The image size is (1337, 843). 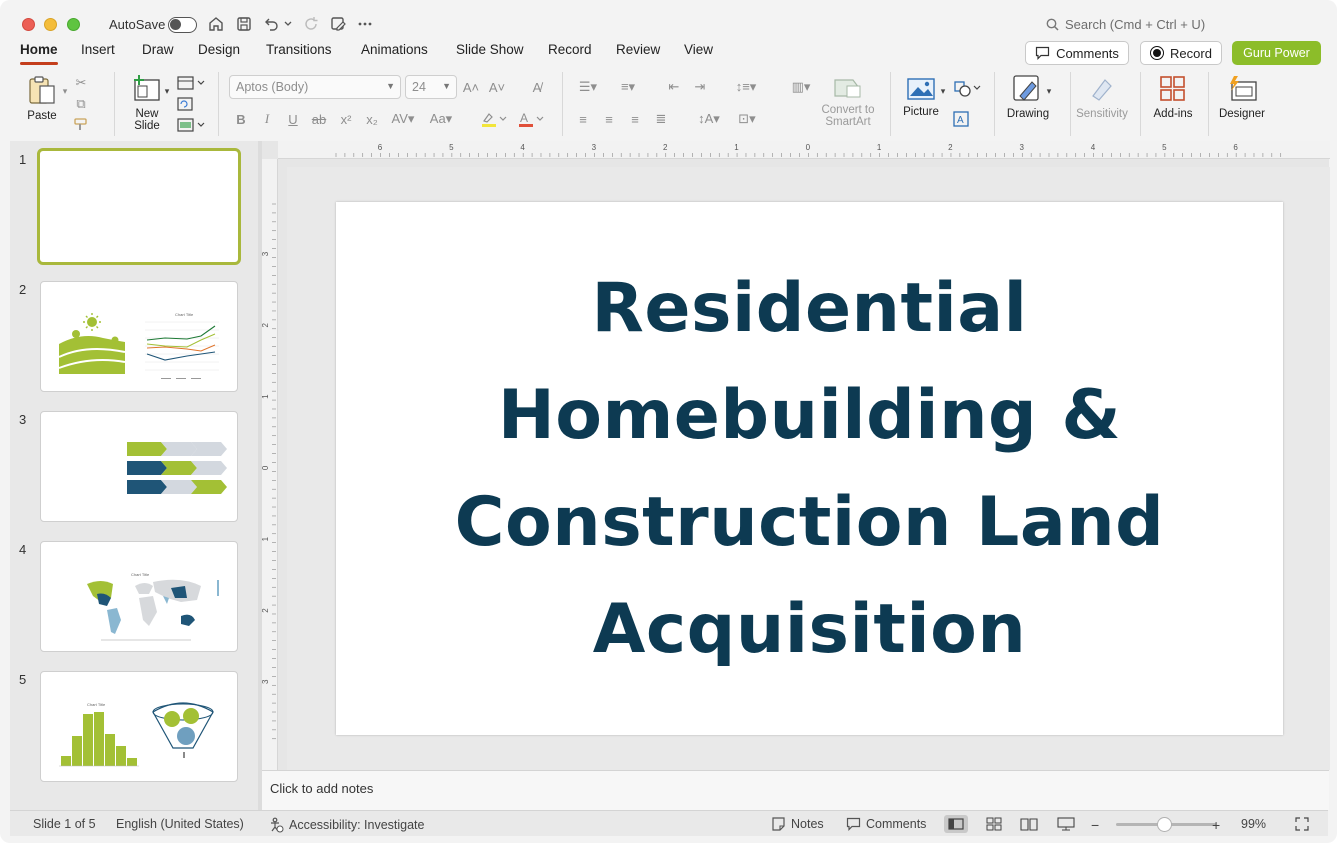 I want to click on slide-thumbnail-5: Chart Title, so click(x=139, y=726).